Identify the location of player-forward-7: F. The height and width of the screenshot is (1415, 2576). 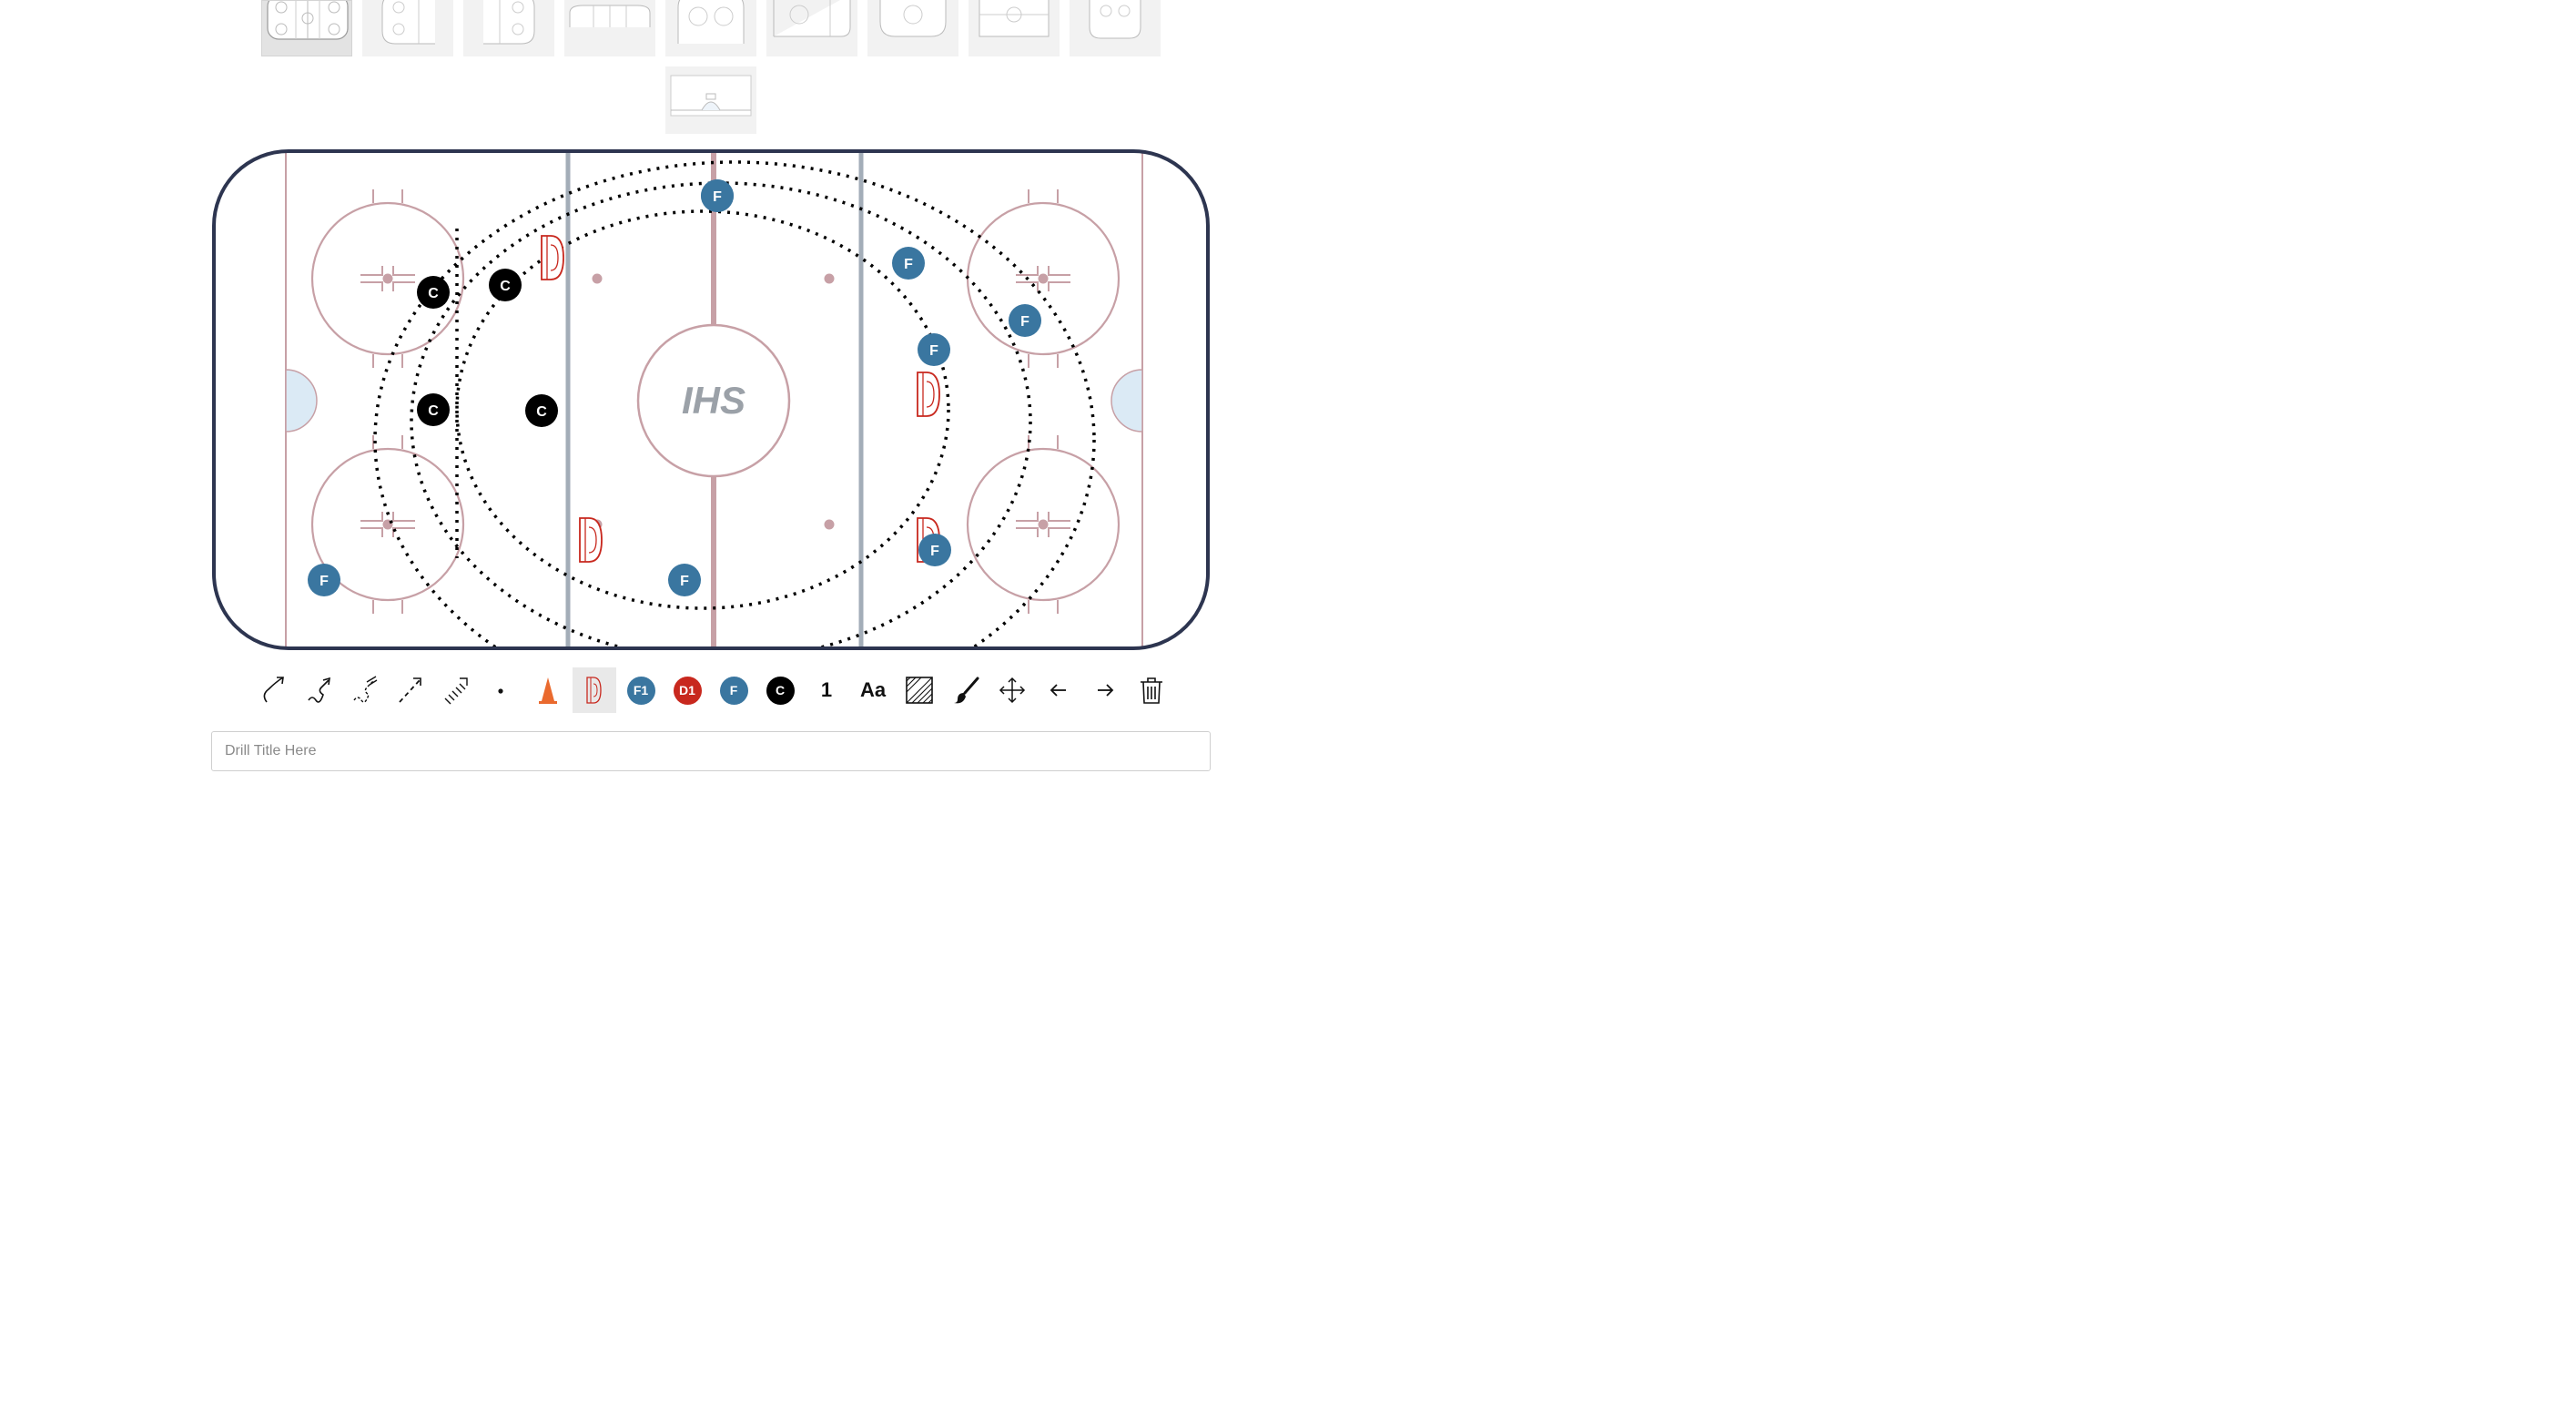
(684, 580).